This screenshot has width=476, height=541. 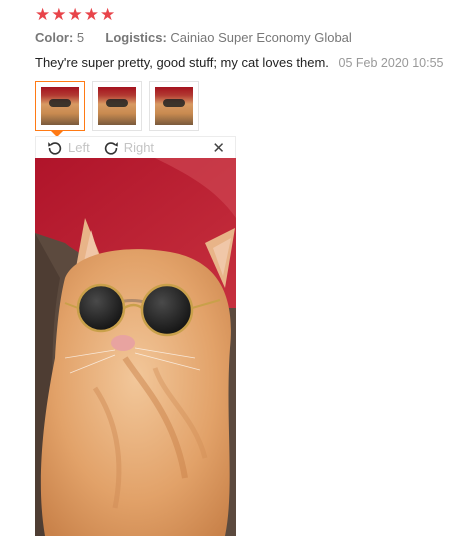 I want to click on rotate-left-label: Left, so click(x=79, y=147).